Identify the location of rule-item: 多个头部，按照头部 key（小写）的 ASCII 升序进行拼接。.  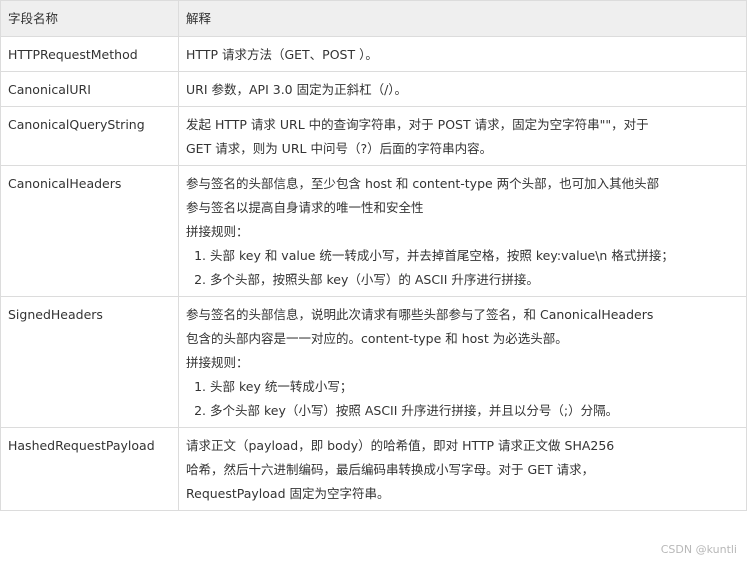
(474, 280).